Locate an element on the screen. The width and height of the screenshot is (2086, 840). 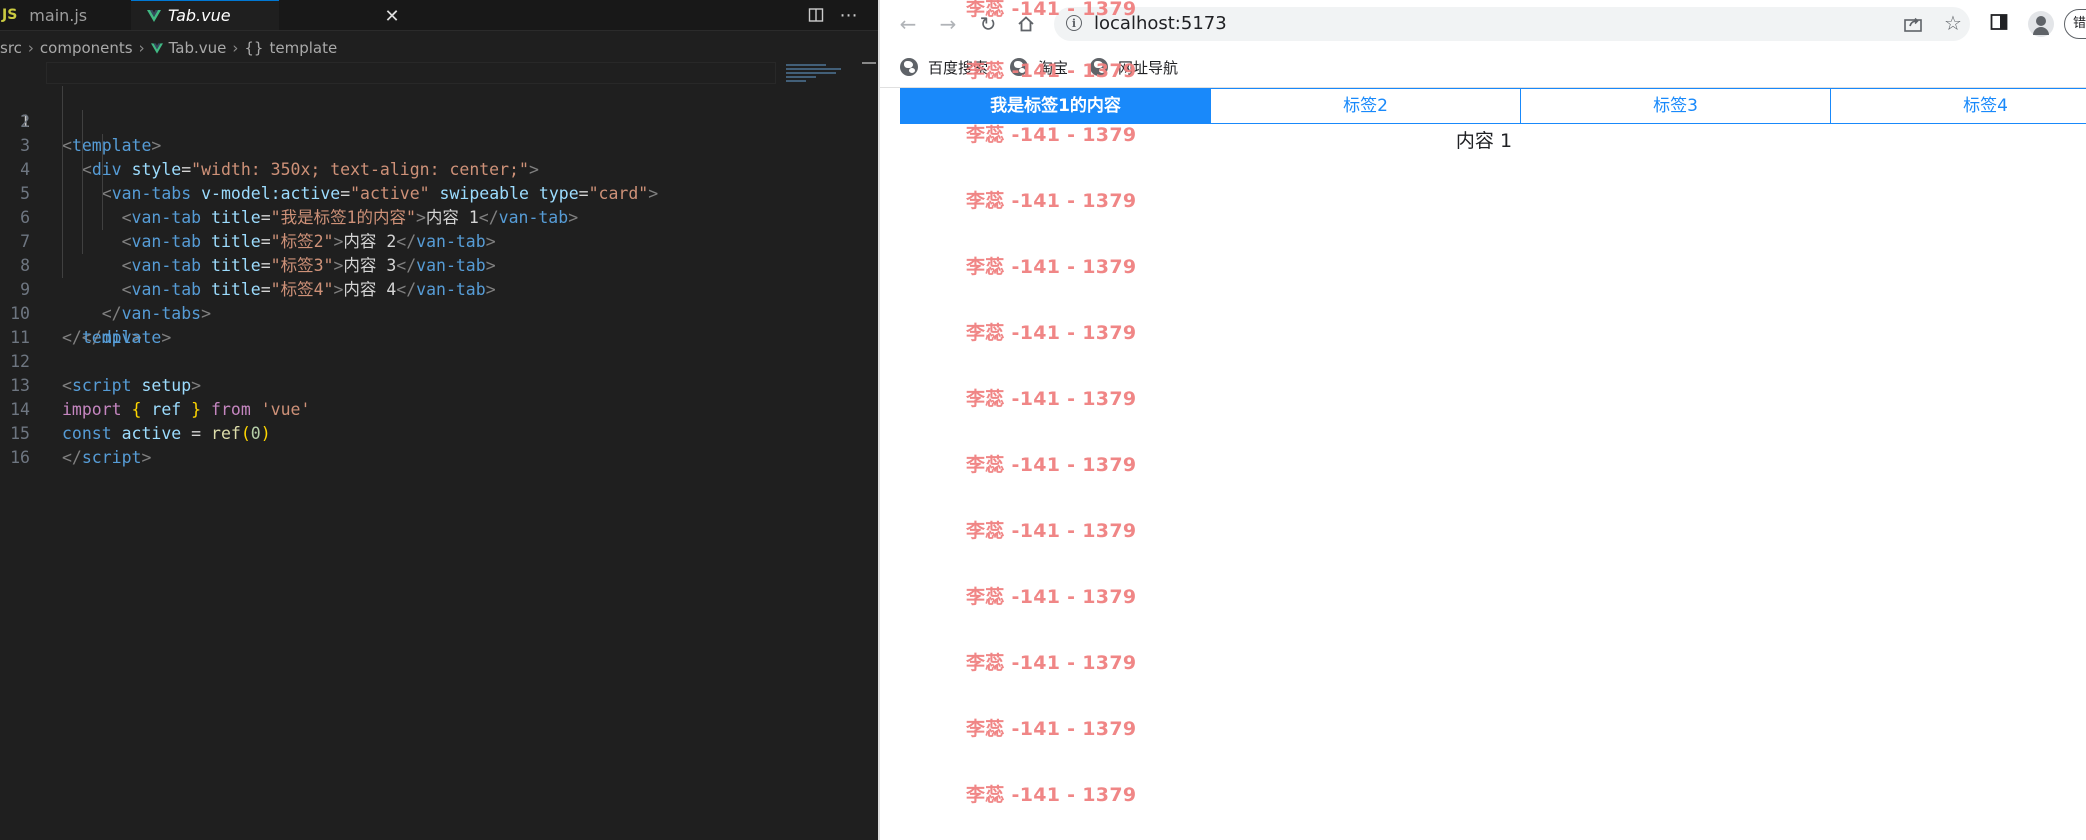
tab-4: 标签4 is located at coordinates (1958, 106).